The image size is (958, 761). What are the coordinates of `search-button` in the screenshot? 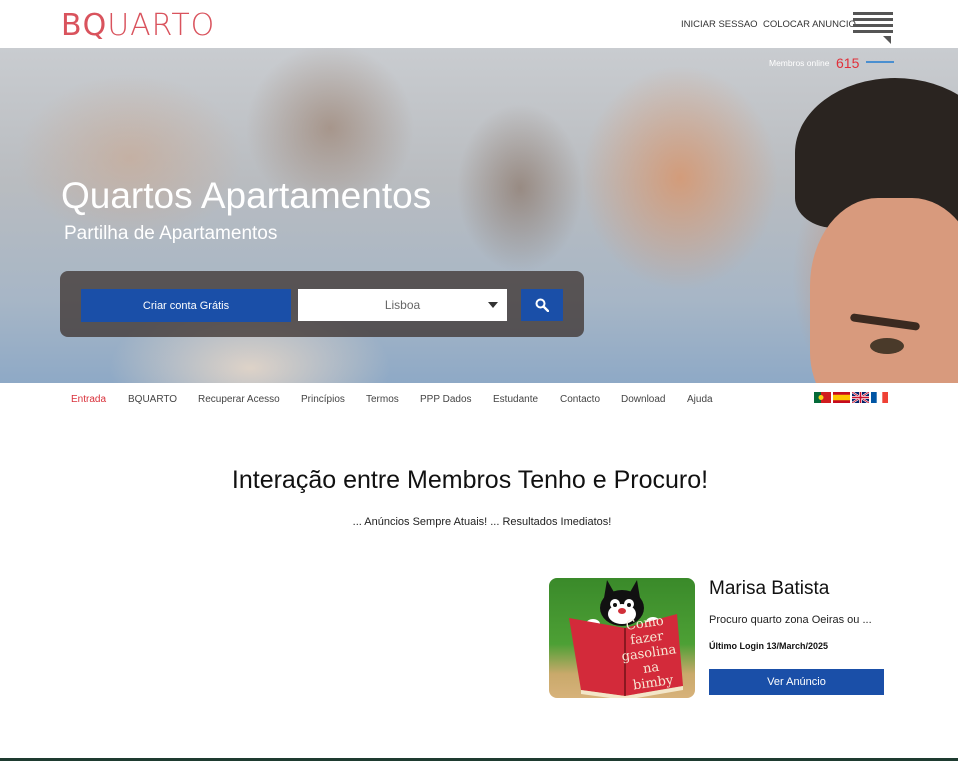 It's located at (542, 305).